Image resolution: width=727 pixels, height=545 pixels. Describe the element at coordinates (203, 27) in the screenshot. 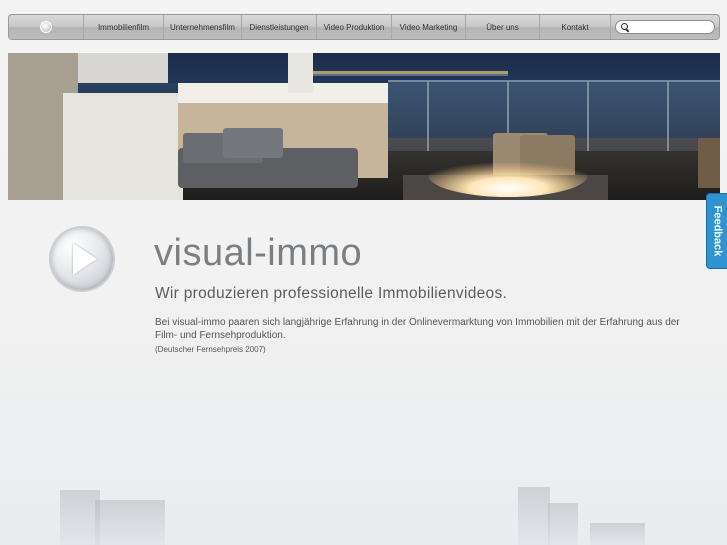

I see `nav-item-unternehmensfilm: Unternehmensfilm` at that location.